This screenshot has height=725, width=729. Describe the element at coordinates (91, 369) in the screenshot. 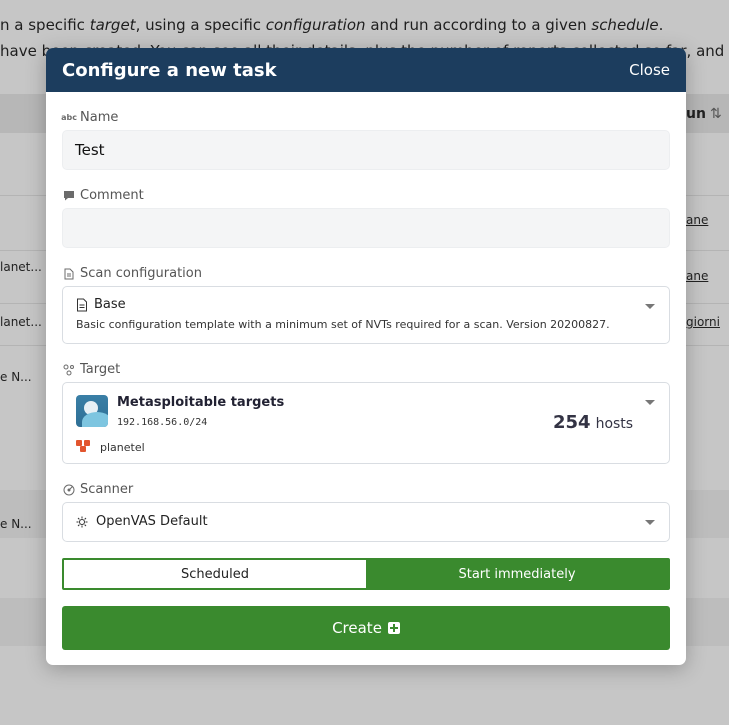

I see `target-label: Target` at that location.